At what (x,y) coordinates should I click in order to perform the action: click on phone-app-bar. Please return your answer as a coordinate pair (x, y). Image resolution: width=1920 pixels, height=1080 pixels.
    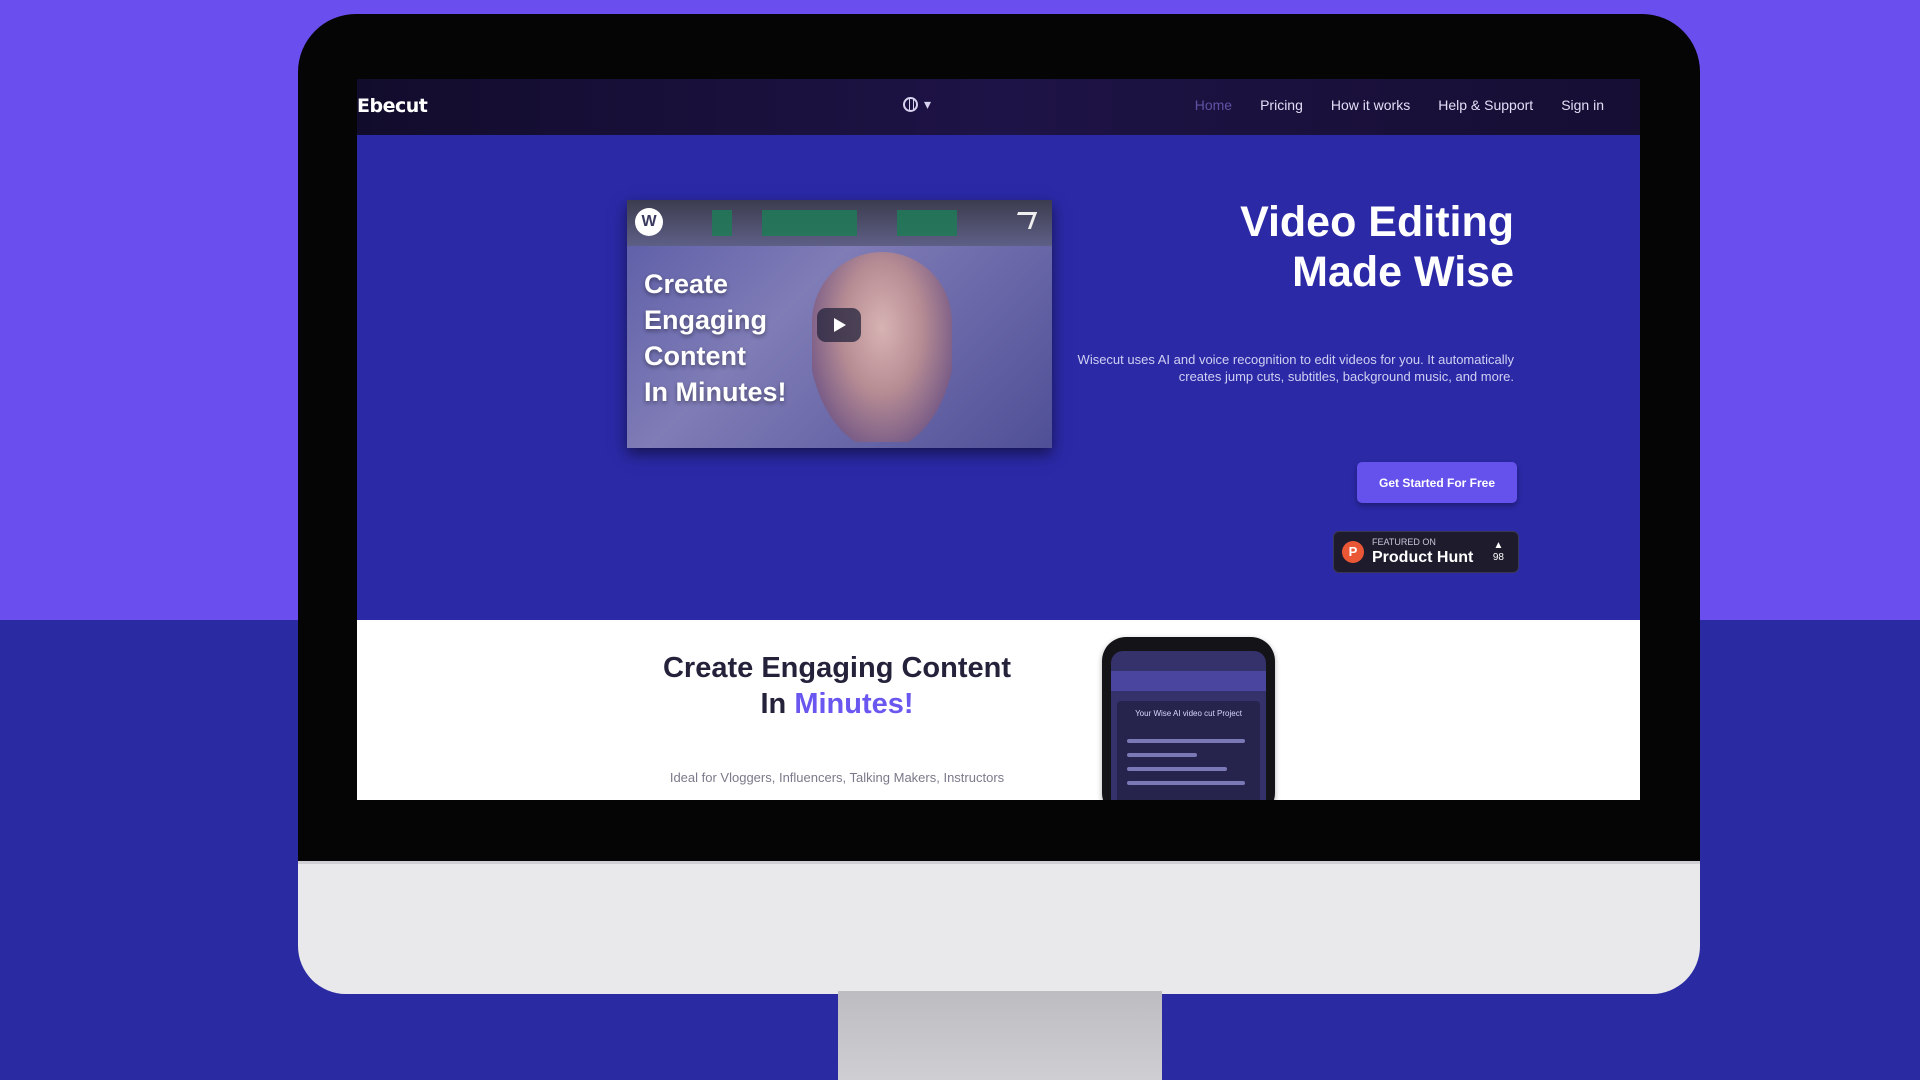
    Looking at the image, I should click on (1188, 681).